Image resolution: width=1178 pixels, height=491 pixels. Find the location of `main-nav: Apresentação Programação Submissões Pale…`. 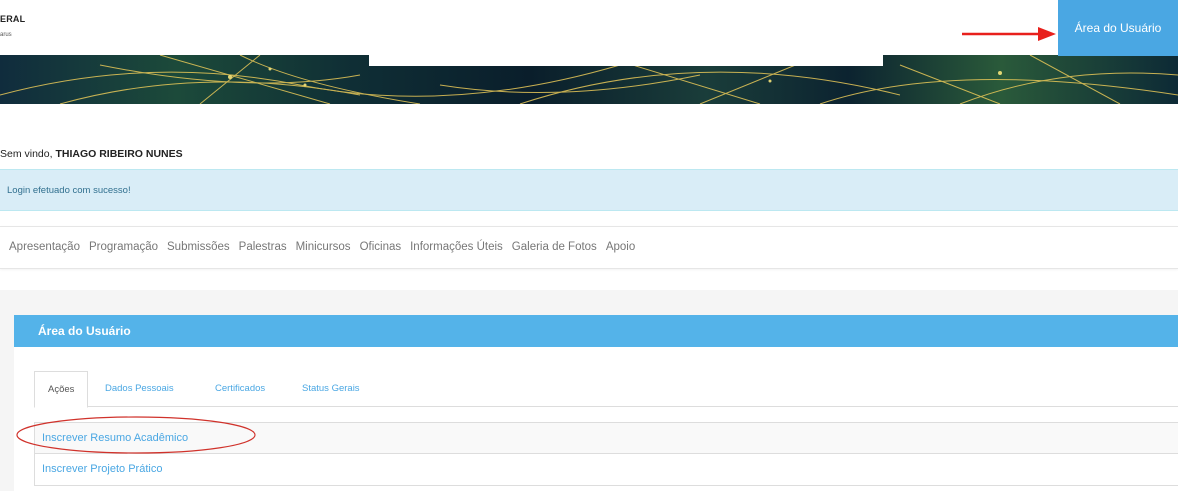

main-nav: Apresentação Programação Submissões Pale… is located at coordinates (589, 247).